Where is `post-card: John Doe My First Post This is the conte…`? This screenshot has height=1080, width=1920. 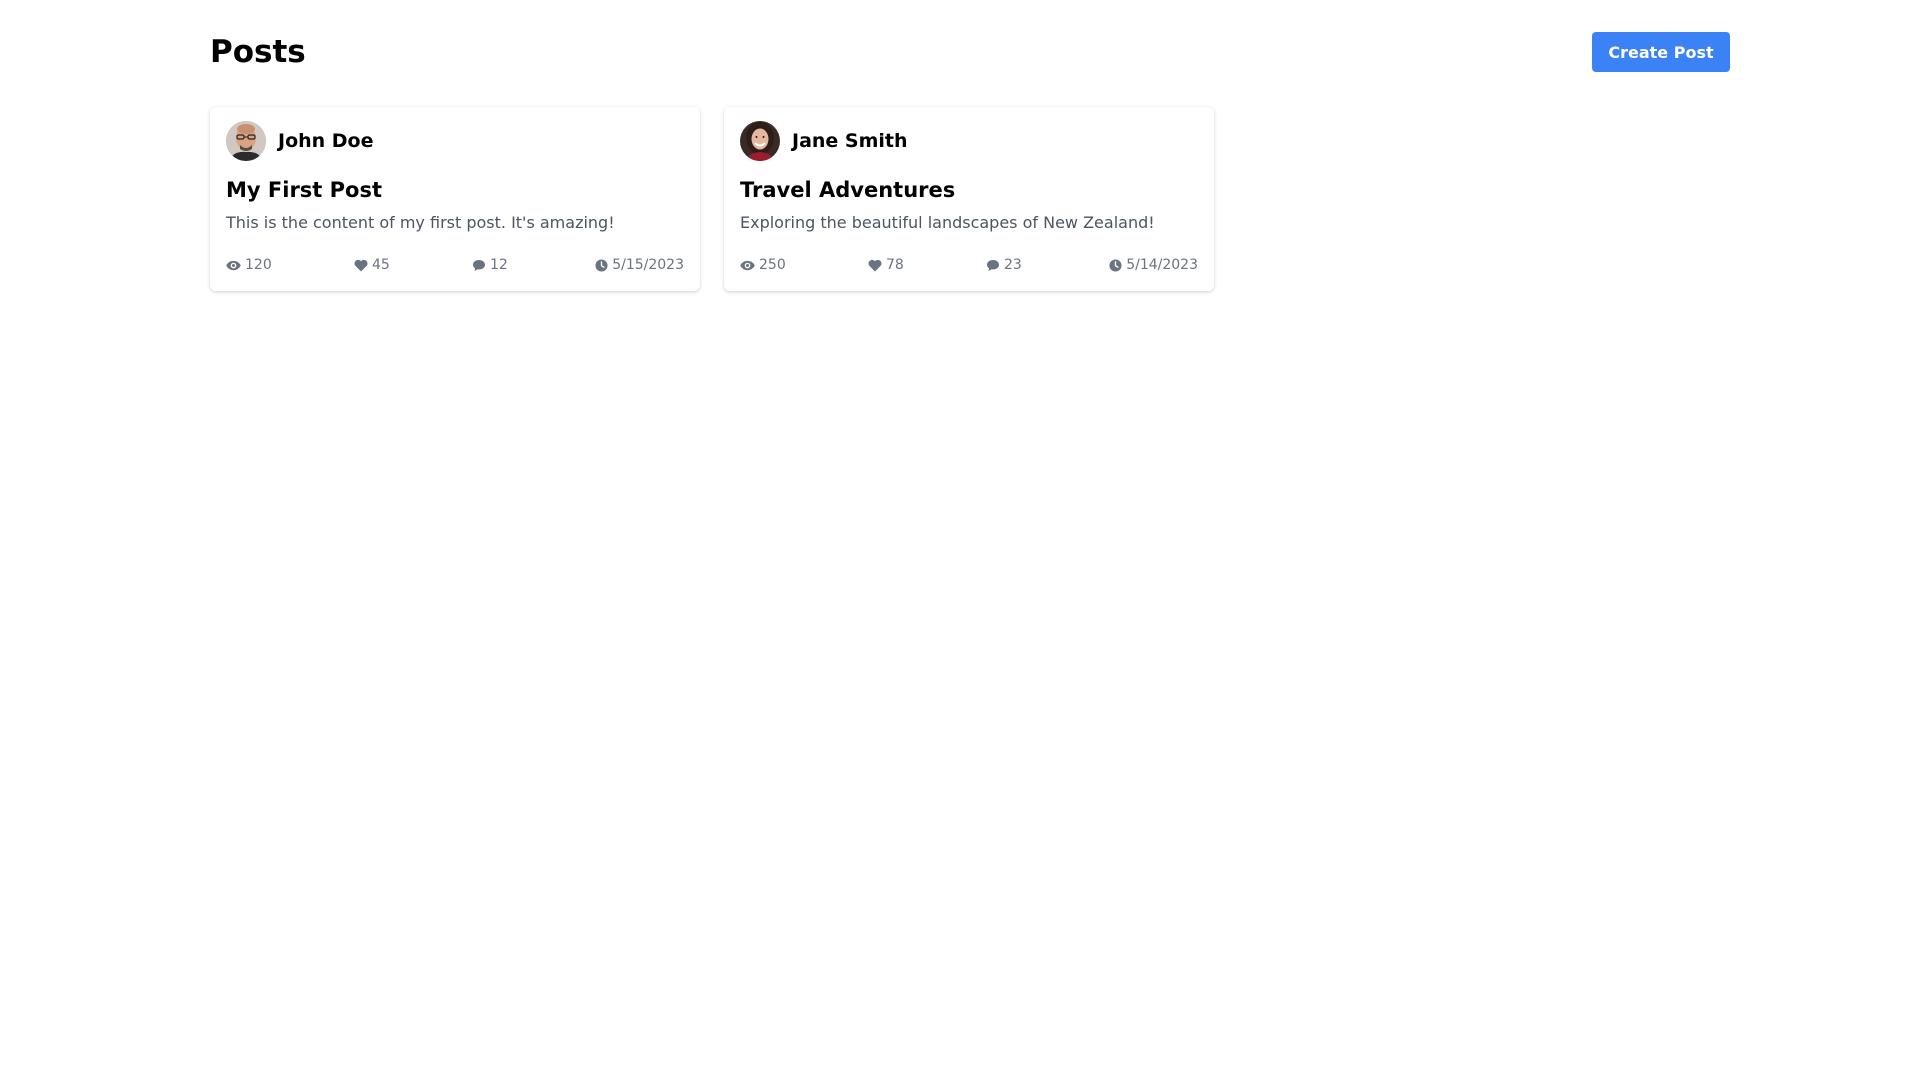 post-card: John Doe My First Post This is the conte… is located at coordinates (455, 199).